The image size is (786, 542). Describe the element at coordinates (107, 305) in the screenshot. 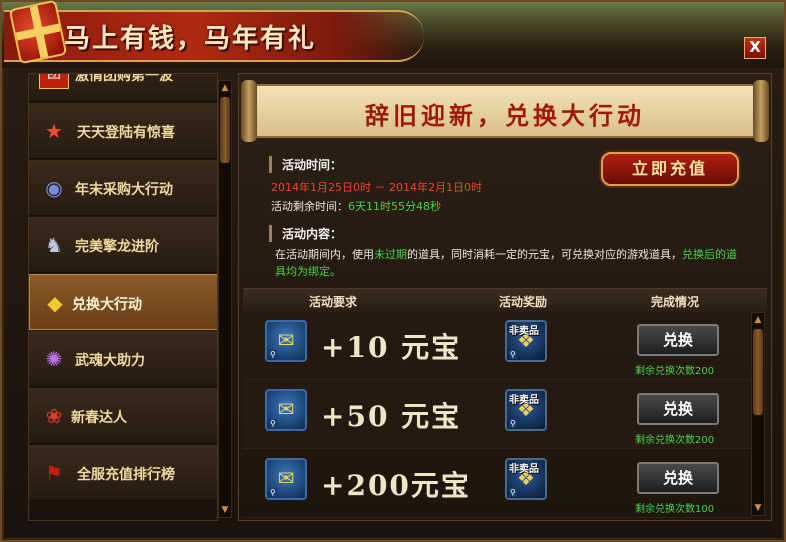

I see `sidebar-item-label: 兑换大行动` at that location.